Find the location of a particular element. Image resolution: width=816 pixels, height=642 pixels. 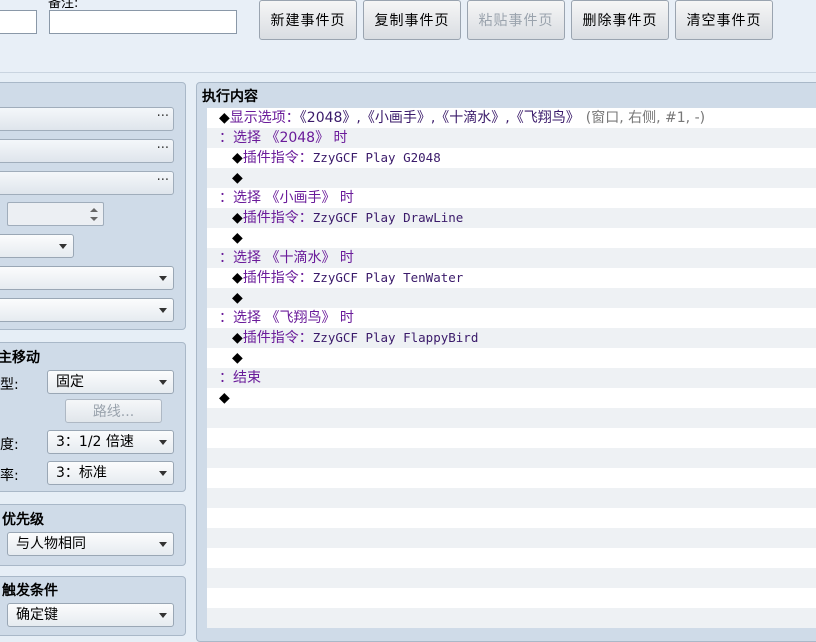

note-input is located at coordinates (143, 22).